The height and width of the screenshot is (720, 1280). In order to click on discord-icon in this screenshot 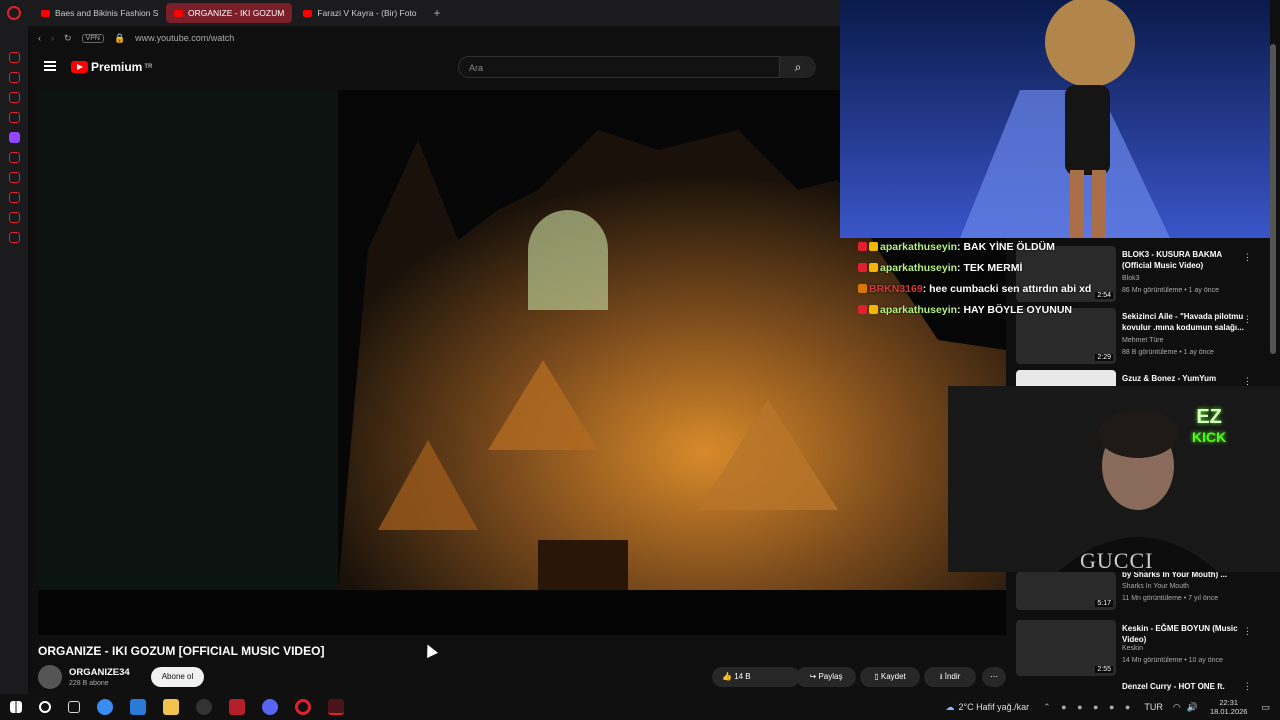, I will do `click(270, 707)`.